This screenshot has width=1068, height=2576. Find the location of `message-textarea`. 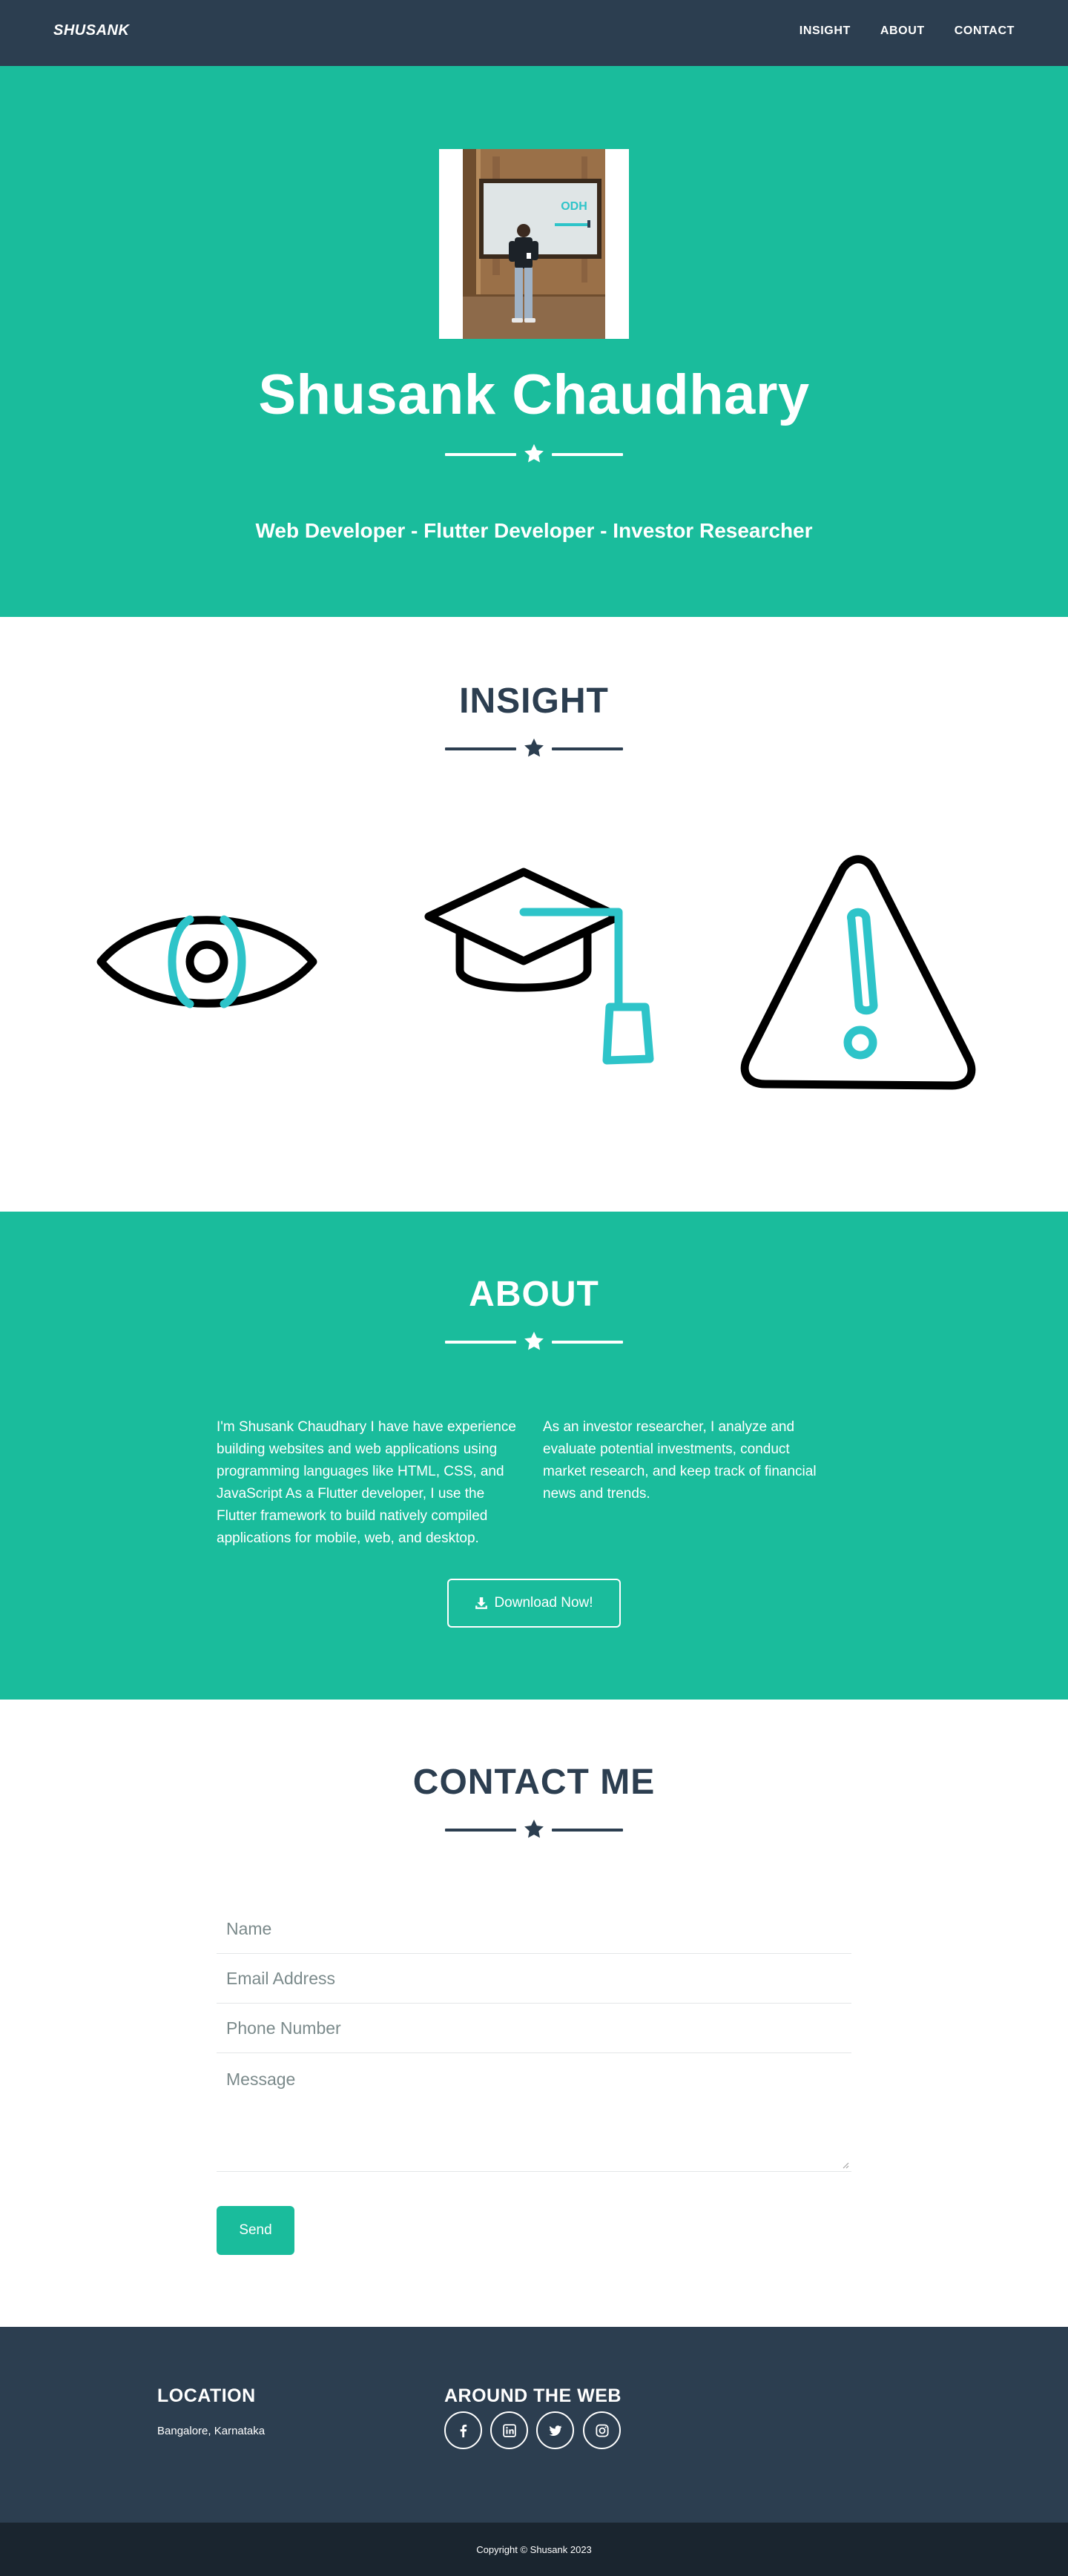

message-textarea is located at coordinates (534, 2112).